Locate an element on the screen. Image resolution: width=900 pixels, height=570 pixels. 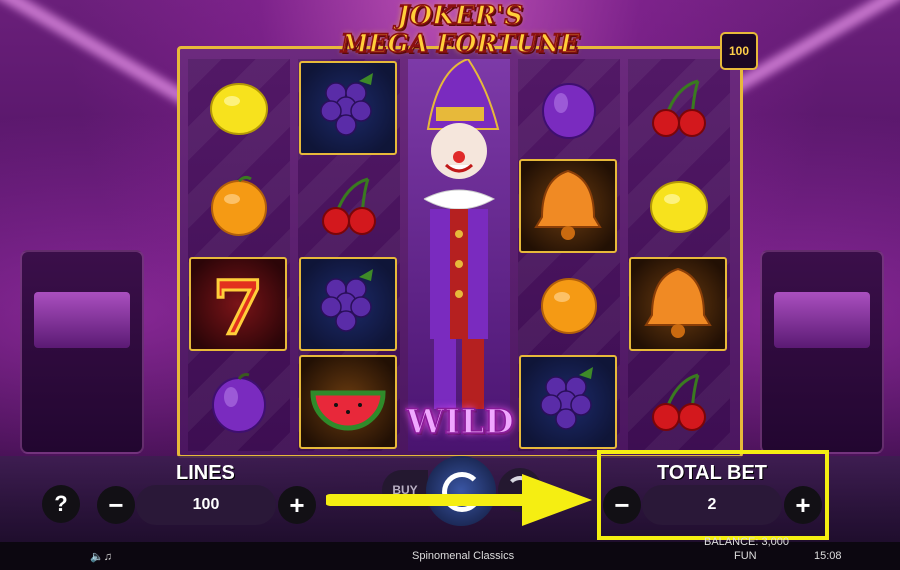
background-slot-machine-right is located at coordinates (822, 352).